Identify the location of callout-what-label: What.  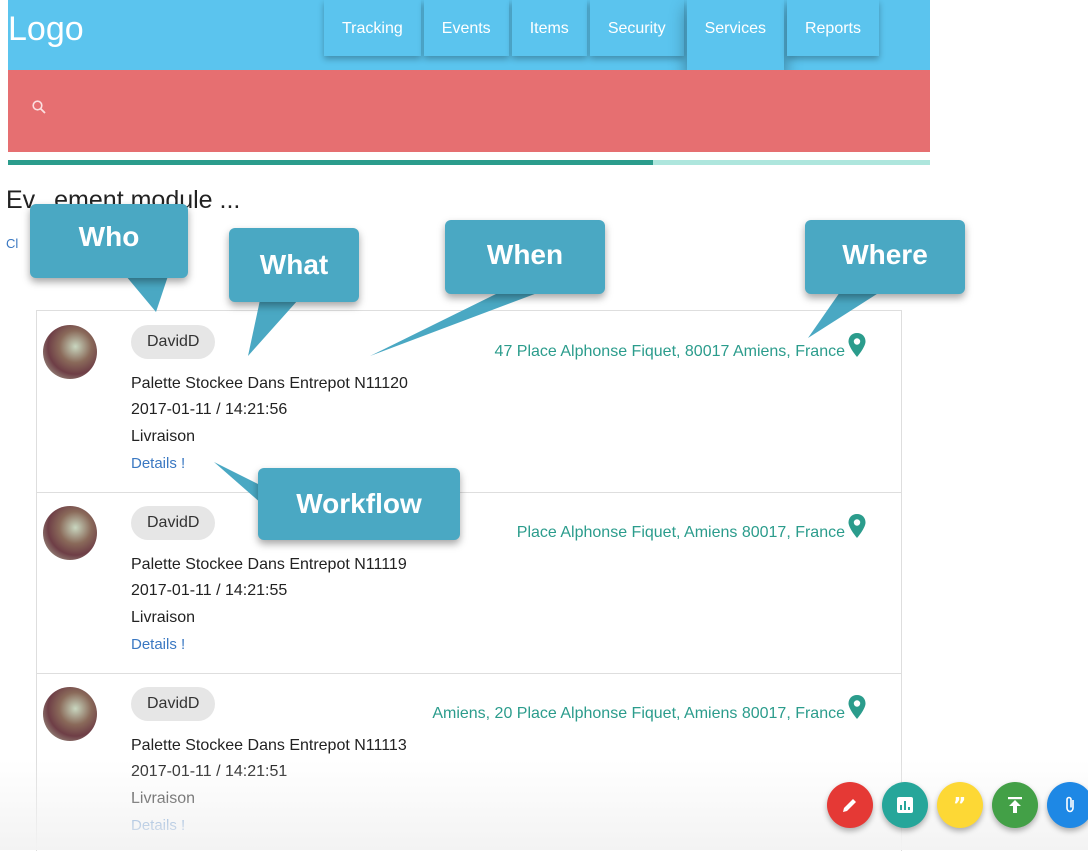
(294, 264).